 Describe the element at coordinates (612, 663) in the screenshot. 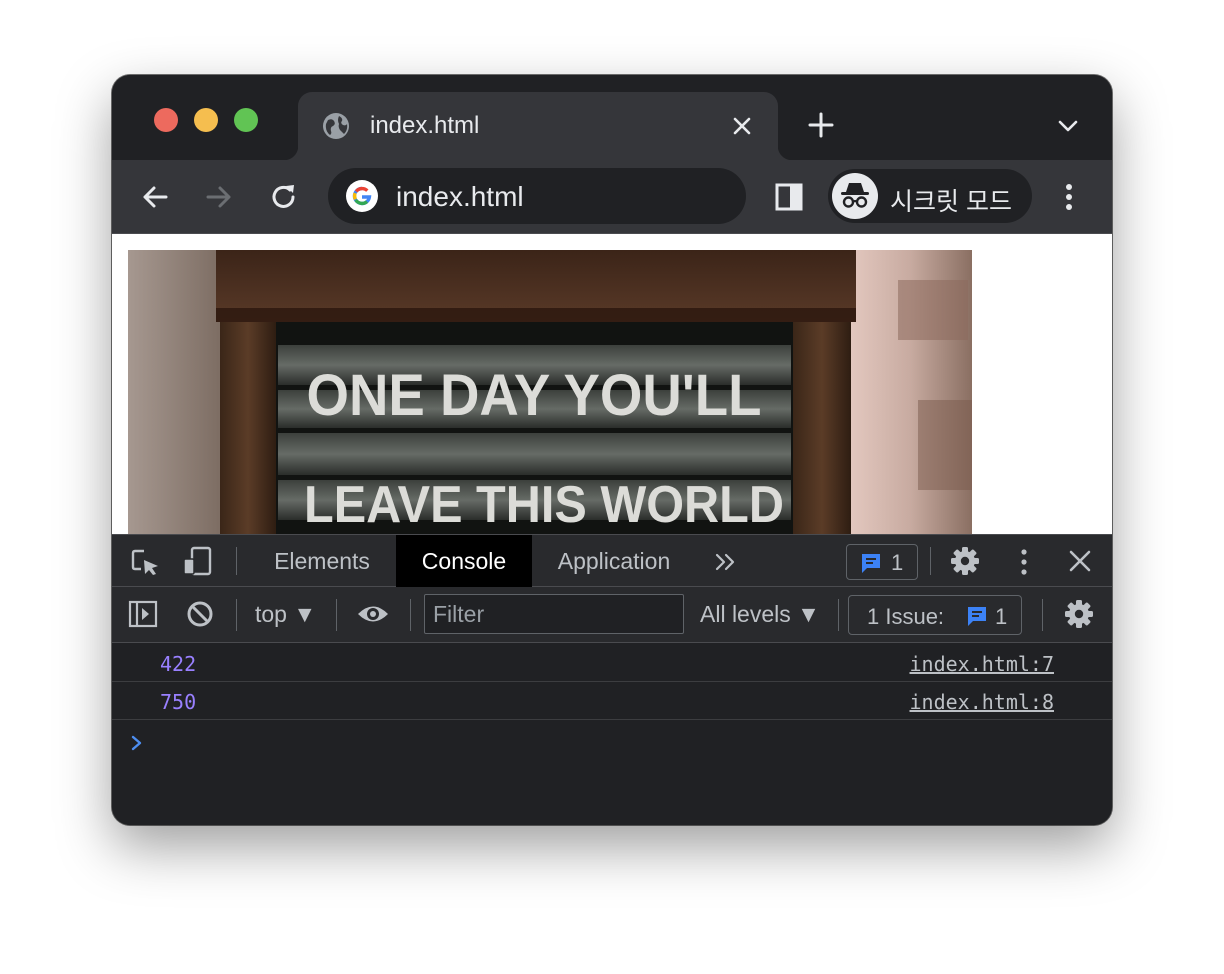

I see `console-log-row: 422 index.html:7` at that location.